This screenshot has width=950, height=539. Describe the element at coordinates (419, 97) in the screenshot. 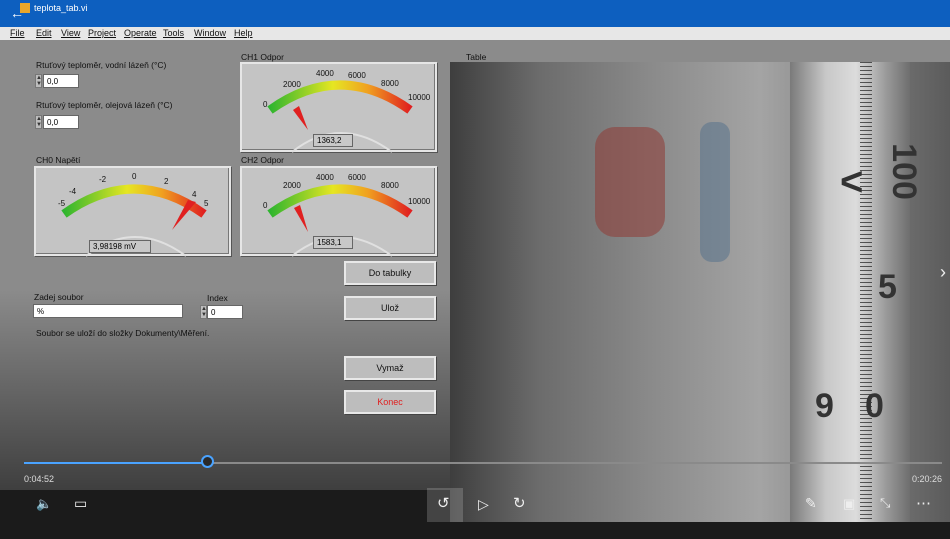

I see `ch1-tick-label: 10000` at that location.